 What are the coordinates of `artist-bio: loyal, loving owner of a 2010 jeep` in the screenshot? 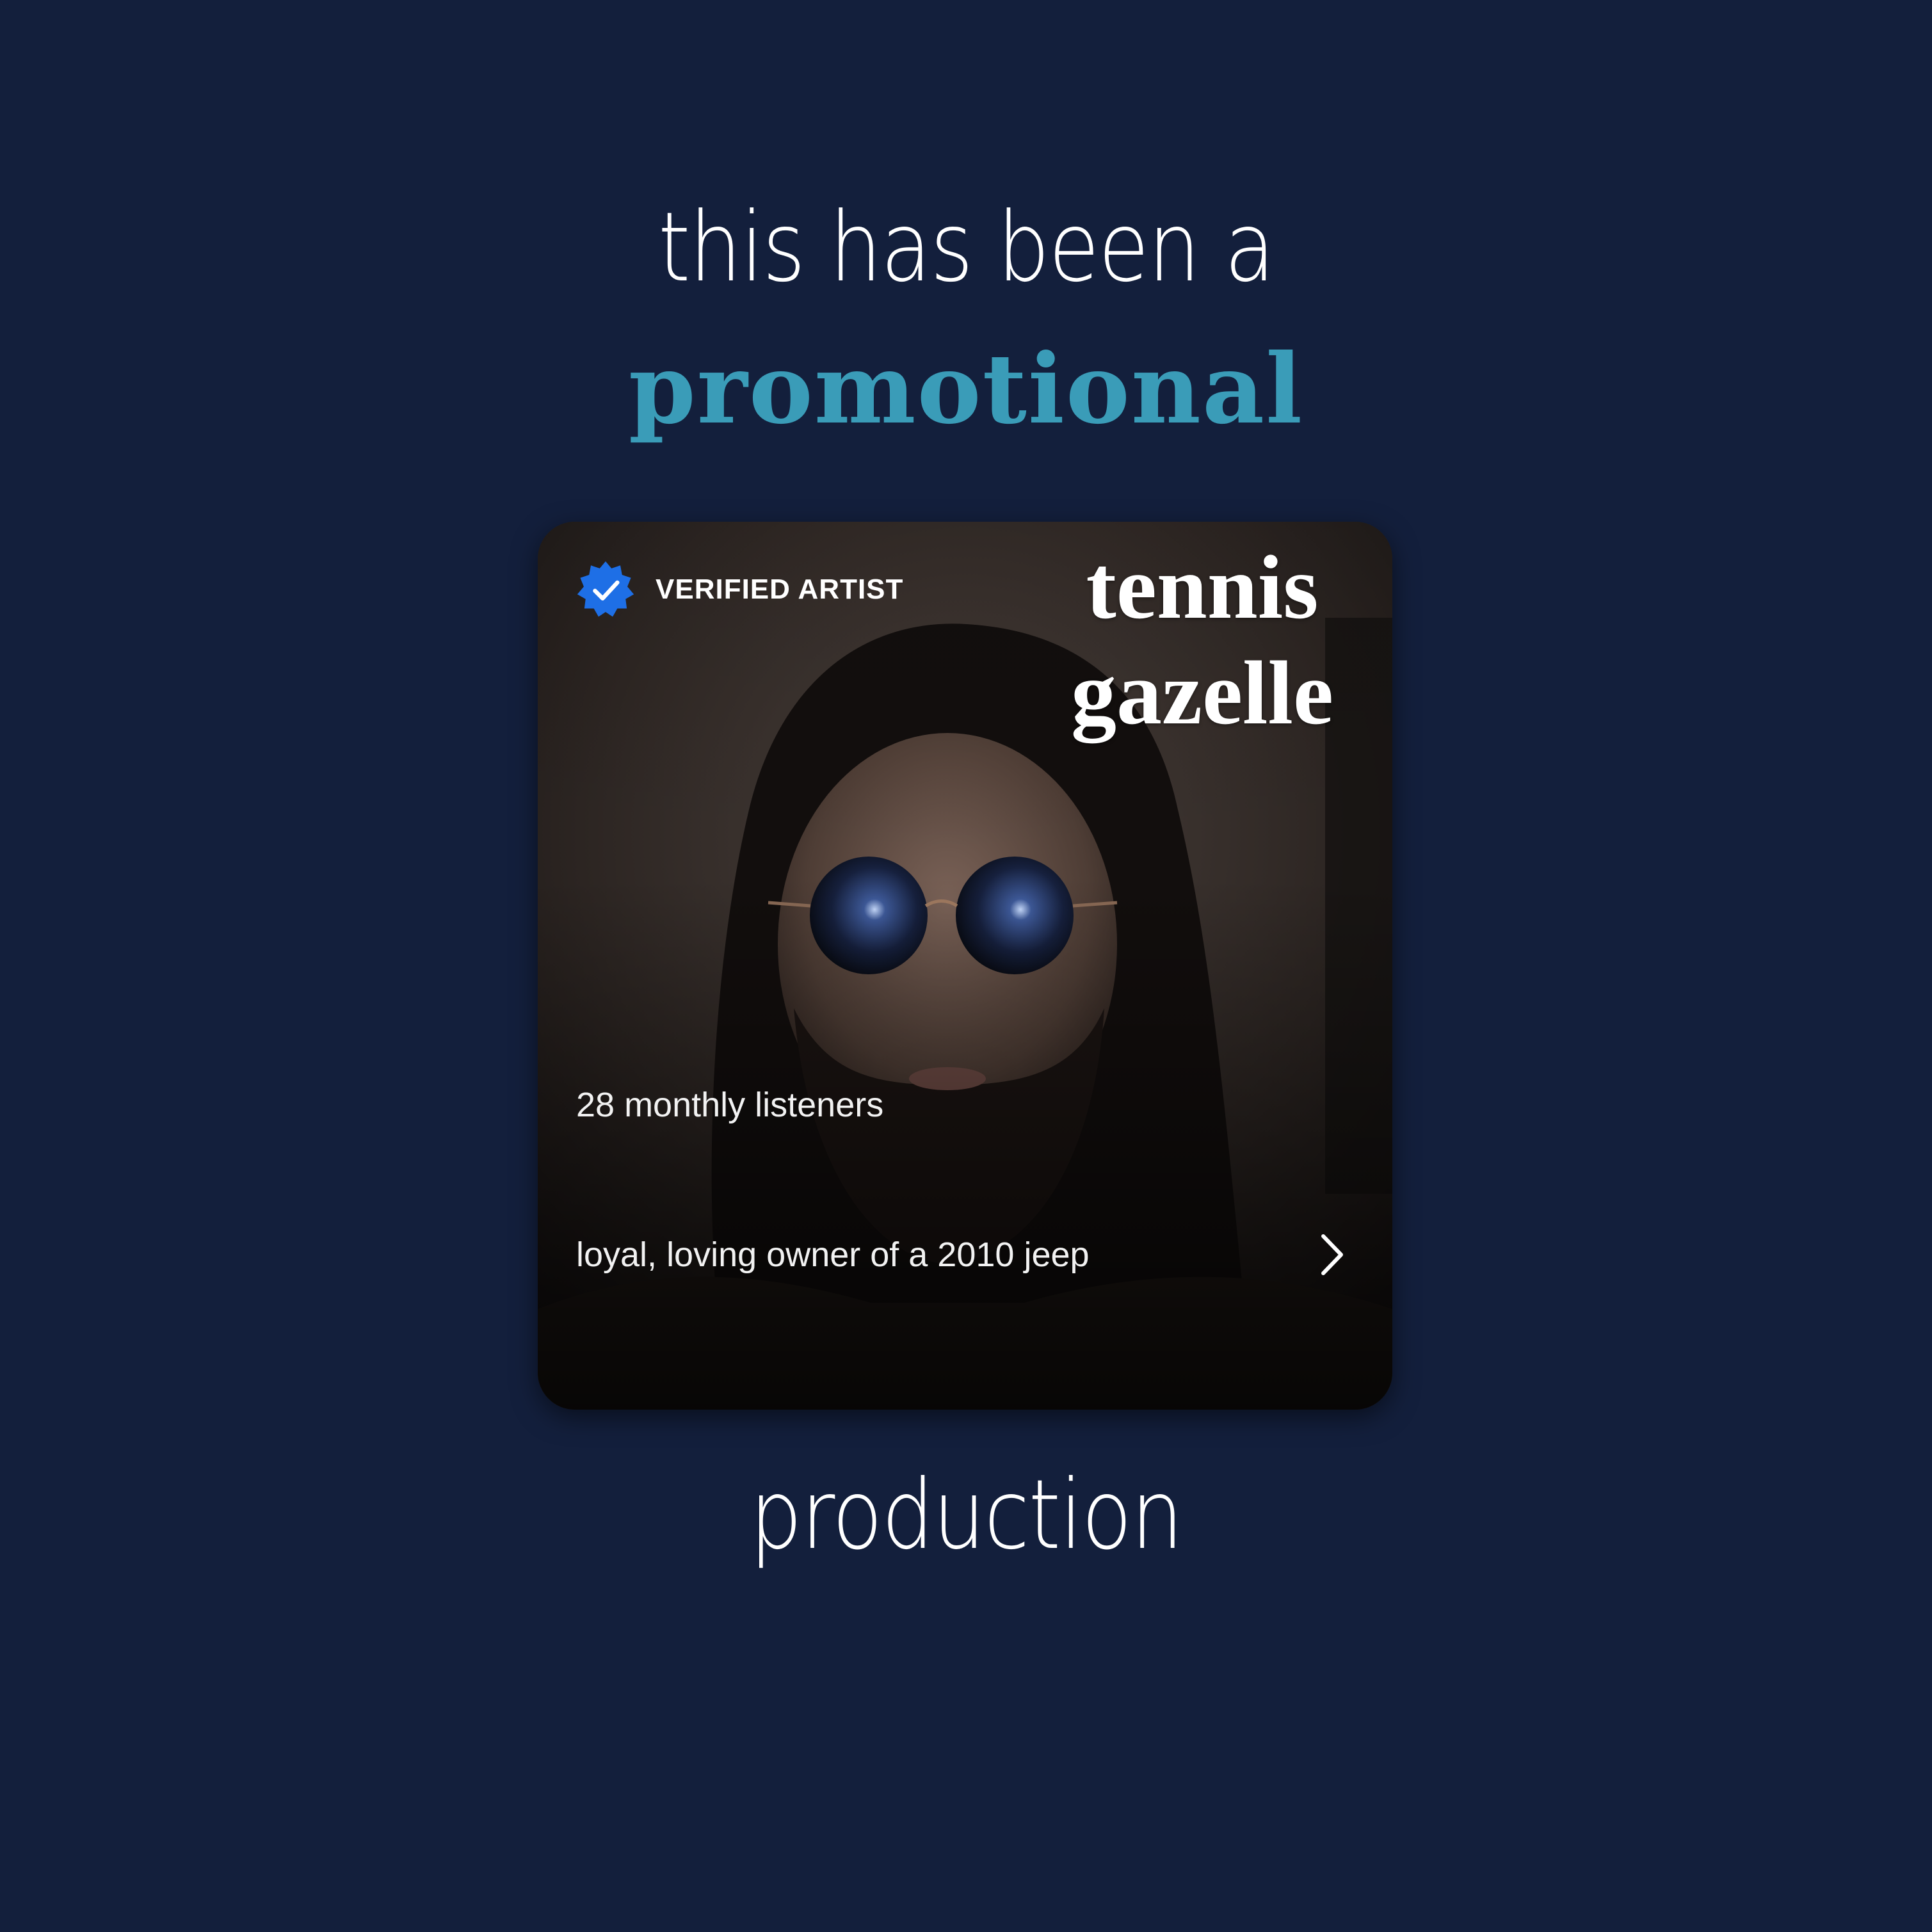 It's located at (833, 1255).